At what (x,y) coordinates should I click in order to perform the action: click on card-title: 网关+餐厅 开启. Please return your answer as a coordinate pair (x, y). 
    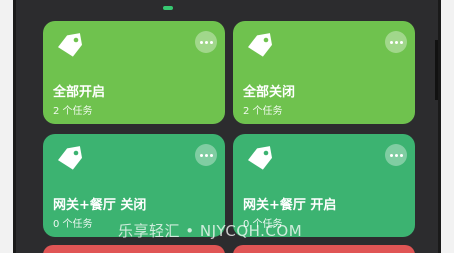
    Looking at the image, I should click on (290, 205).